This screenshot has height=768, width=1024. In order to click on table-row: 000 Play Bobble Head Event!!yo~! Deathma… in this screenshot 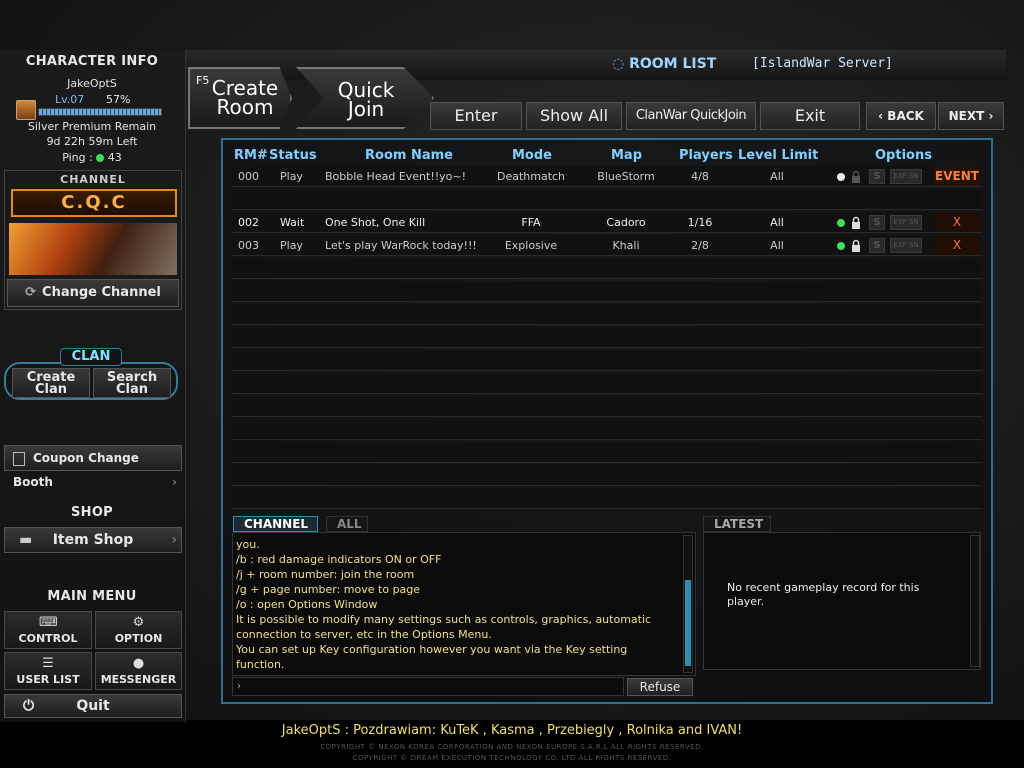, I will do `click(607, 176)`.